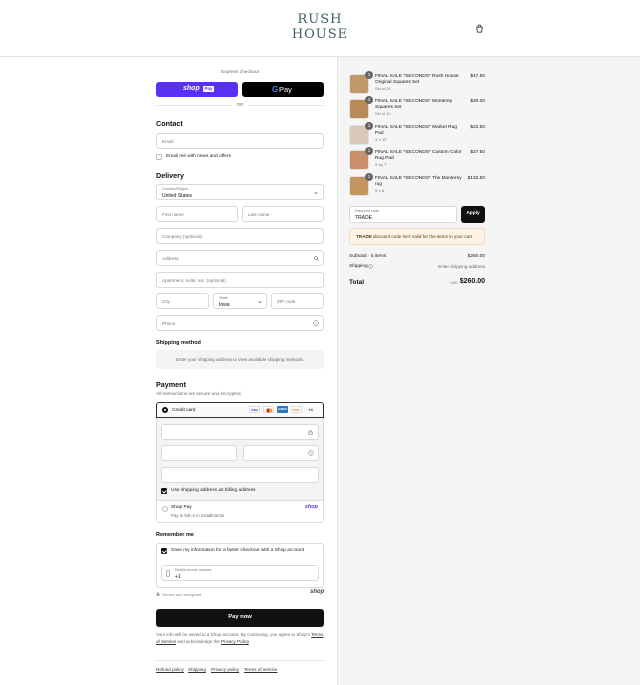  Describe the element at coordinates (259, 214) in the screenshot. I see `last-name-placeholder: Last name` at that location.